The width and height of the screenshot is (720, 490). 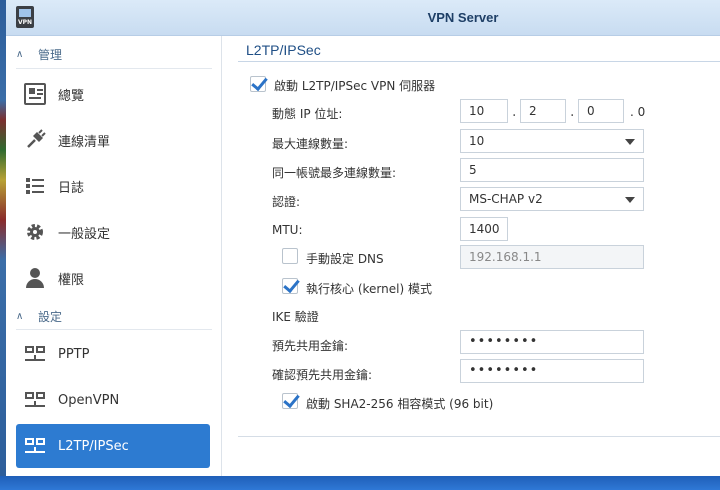 I want to click on sidebar-item-label: OpenVPN, so click(x=89, y=400).